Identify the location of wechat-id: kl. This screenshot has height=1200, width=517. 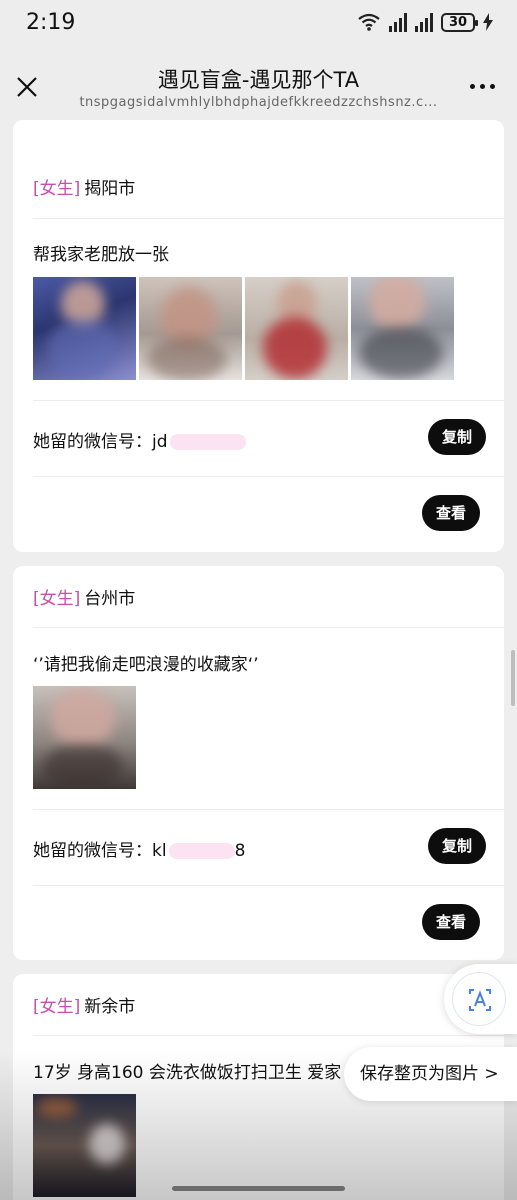
(159, 851).